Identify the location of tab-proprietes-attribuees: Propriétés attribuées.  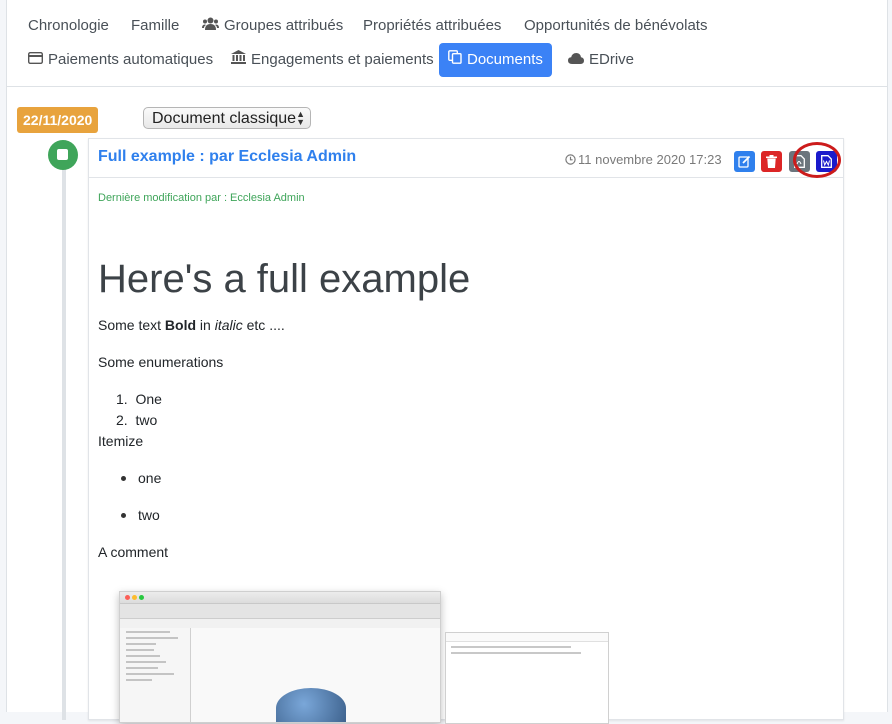
(432, 26).